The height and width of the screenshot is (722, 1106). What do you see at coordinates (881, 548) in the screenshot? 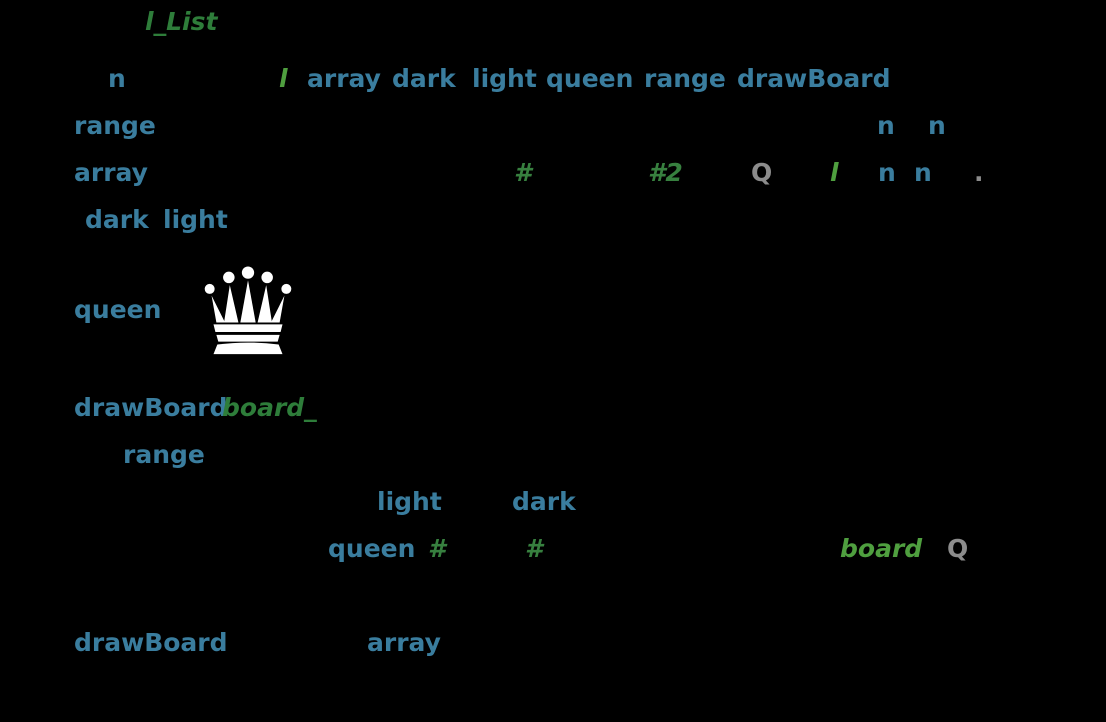
I see `scoped-board: board` at bounding box center [881, 548].